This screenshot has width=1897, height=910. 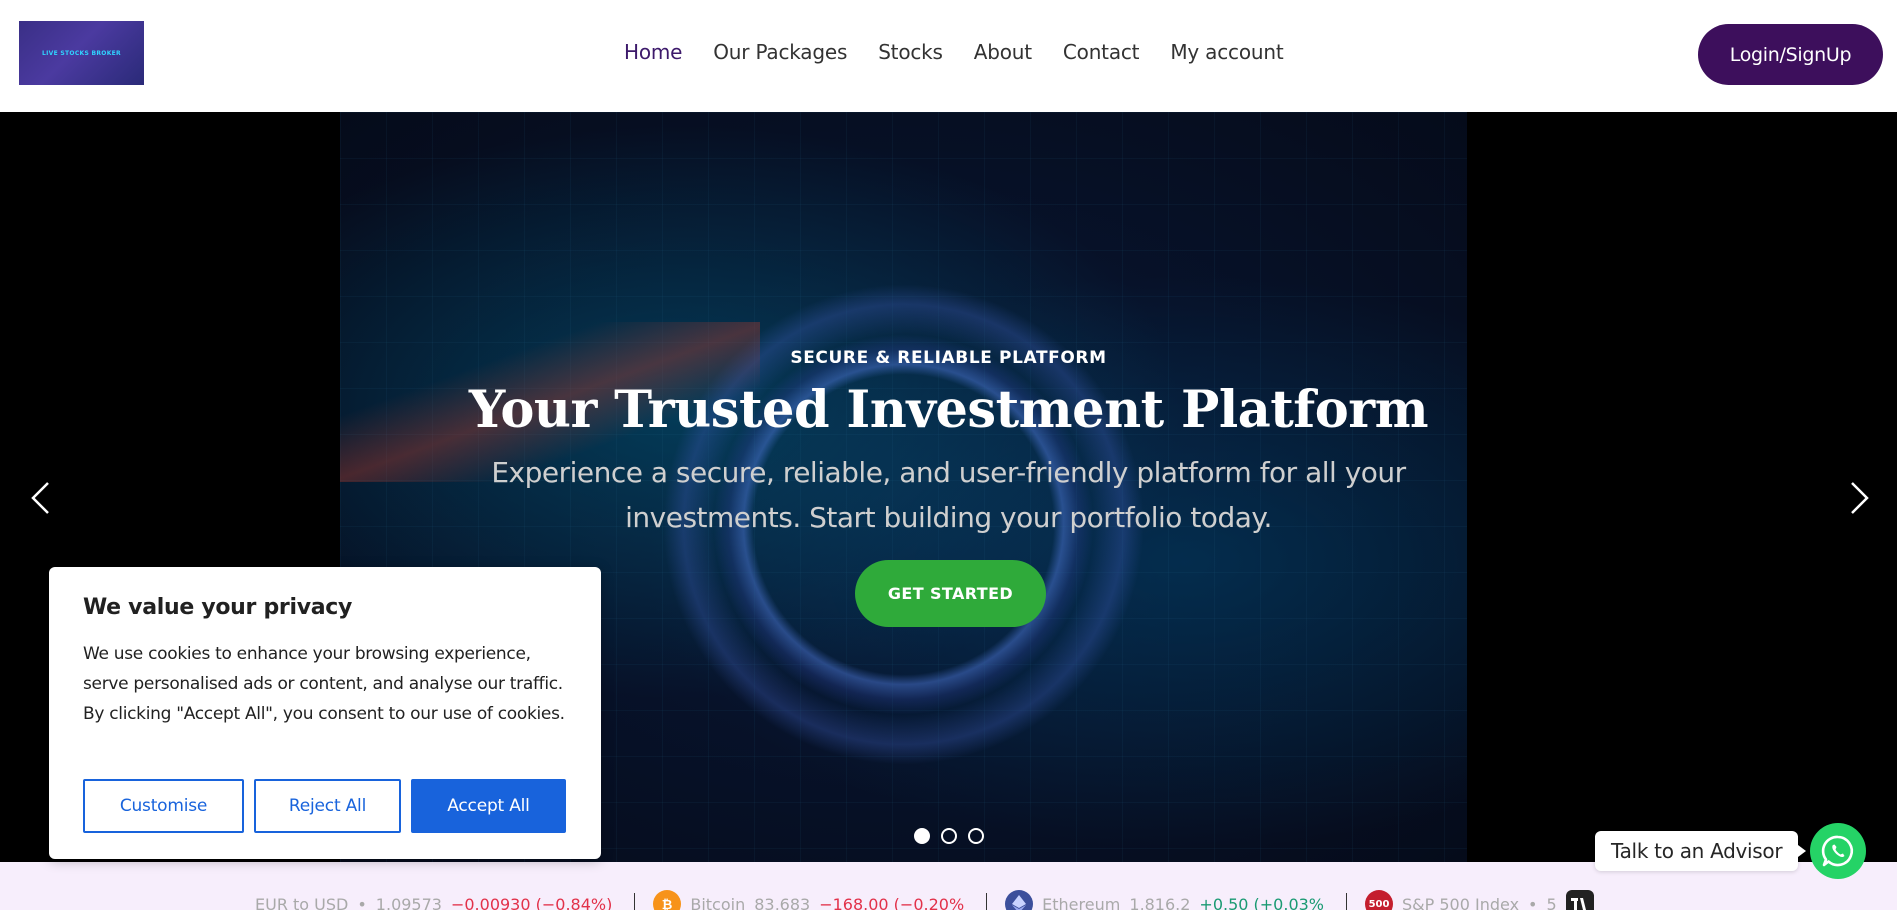 I want to click on cookie-title: We value your privacy, so click(x=218, y=607).